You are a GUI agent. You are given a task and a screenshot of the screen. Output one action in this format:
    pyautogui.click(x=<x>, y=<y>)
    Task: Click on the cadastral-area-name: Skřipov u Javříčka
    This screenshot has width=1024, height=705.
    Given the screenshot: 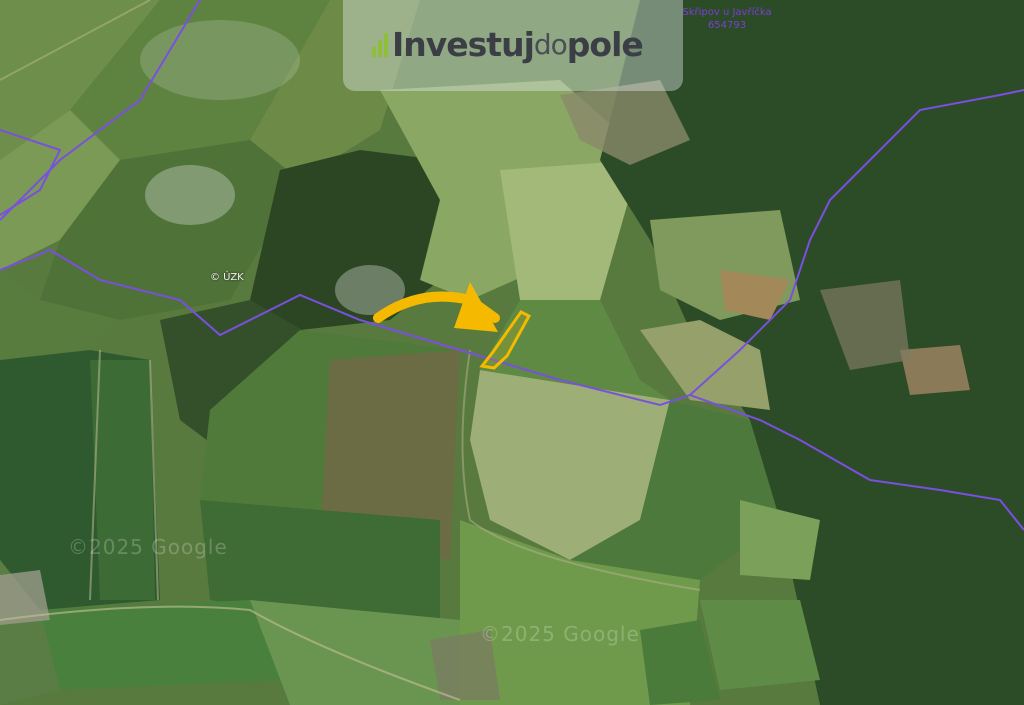 What is the action you would take?
    pyautogui.click(x=727, y=12)
    